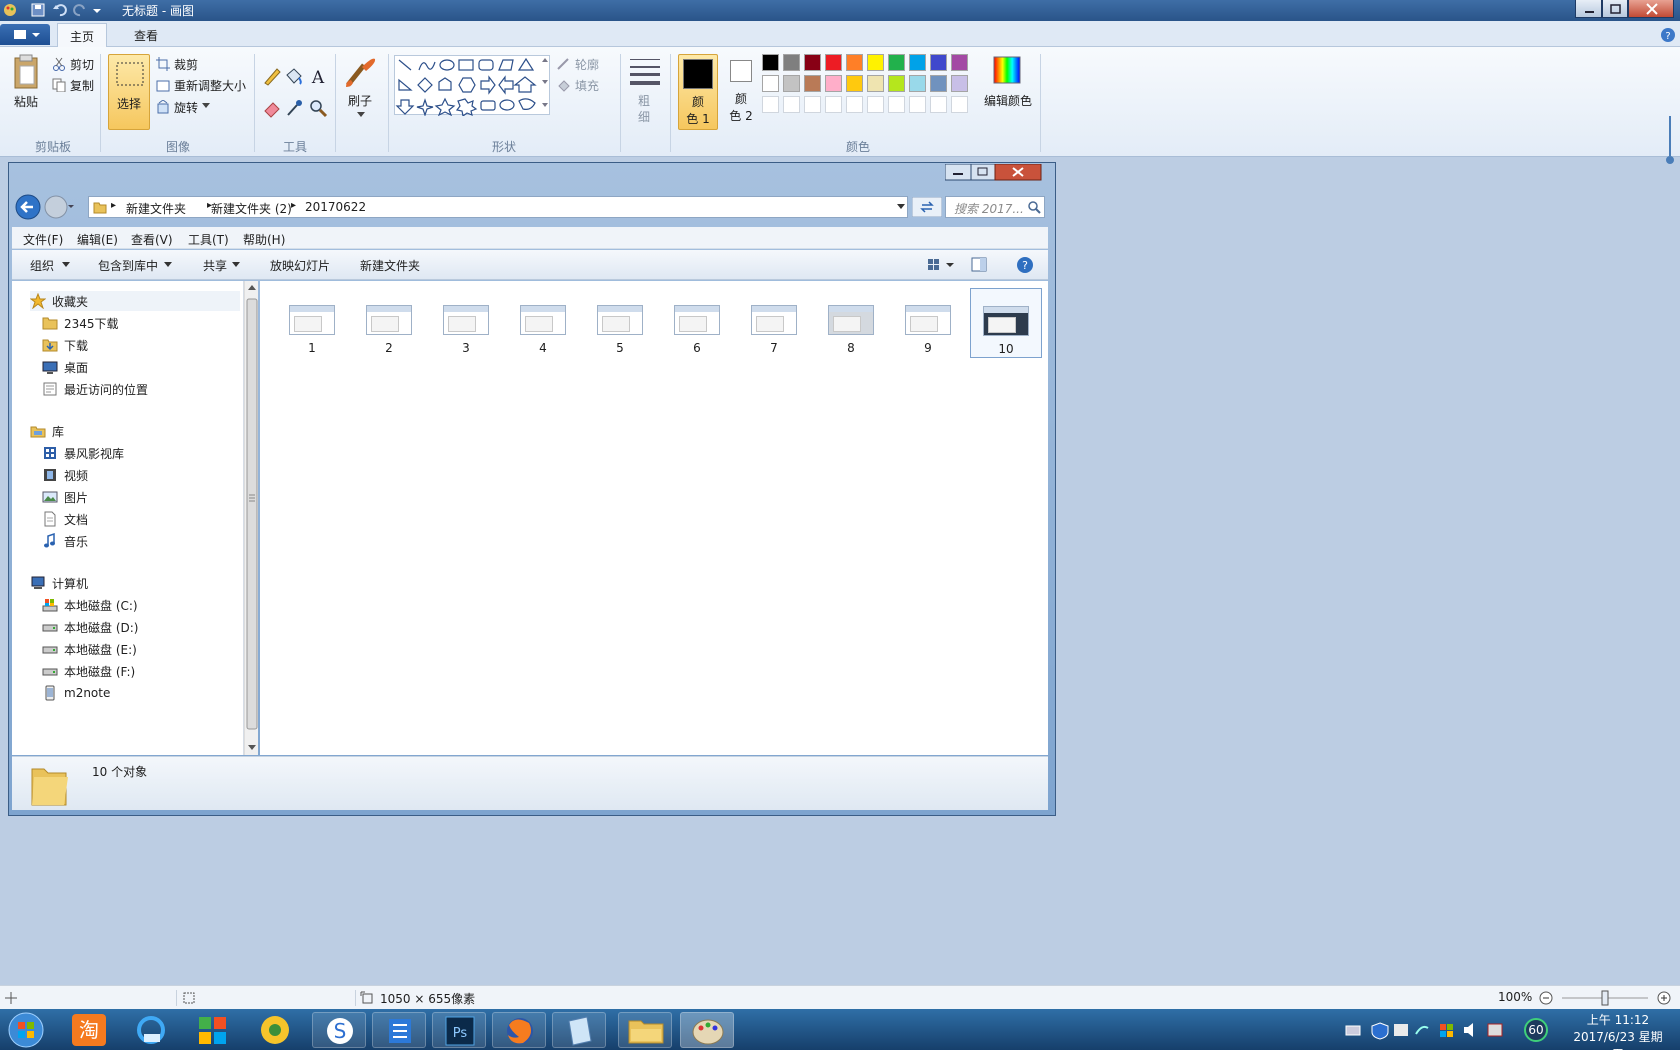 This screenshot has height=1050, width=1680. Describe the element at coordinates (1668, 35) in the screenshot. I see `help-icon: ?` at that location.